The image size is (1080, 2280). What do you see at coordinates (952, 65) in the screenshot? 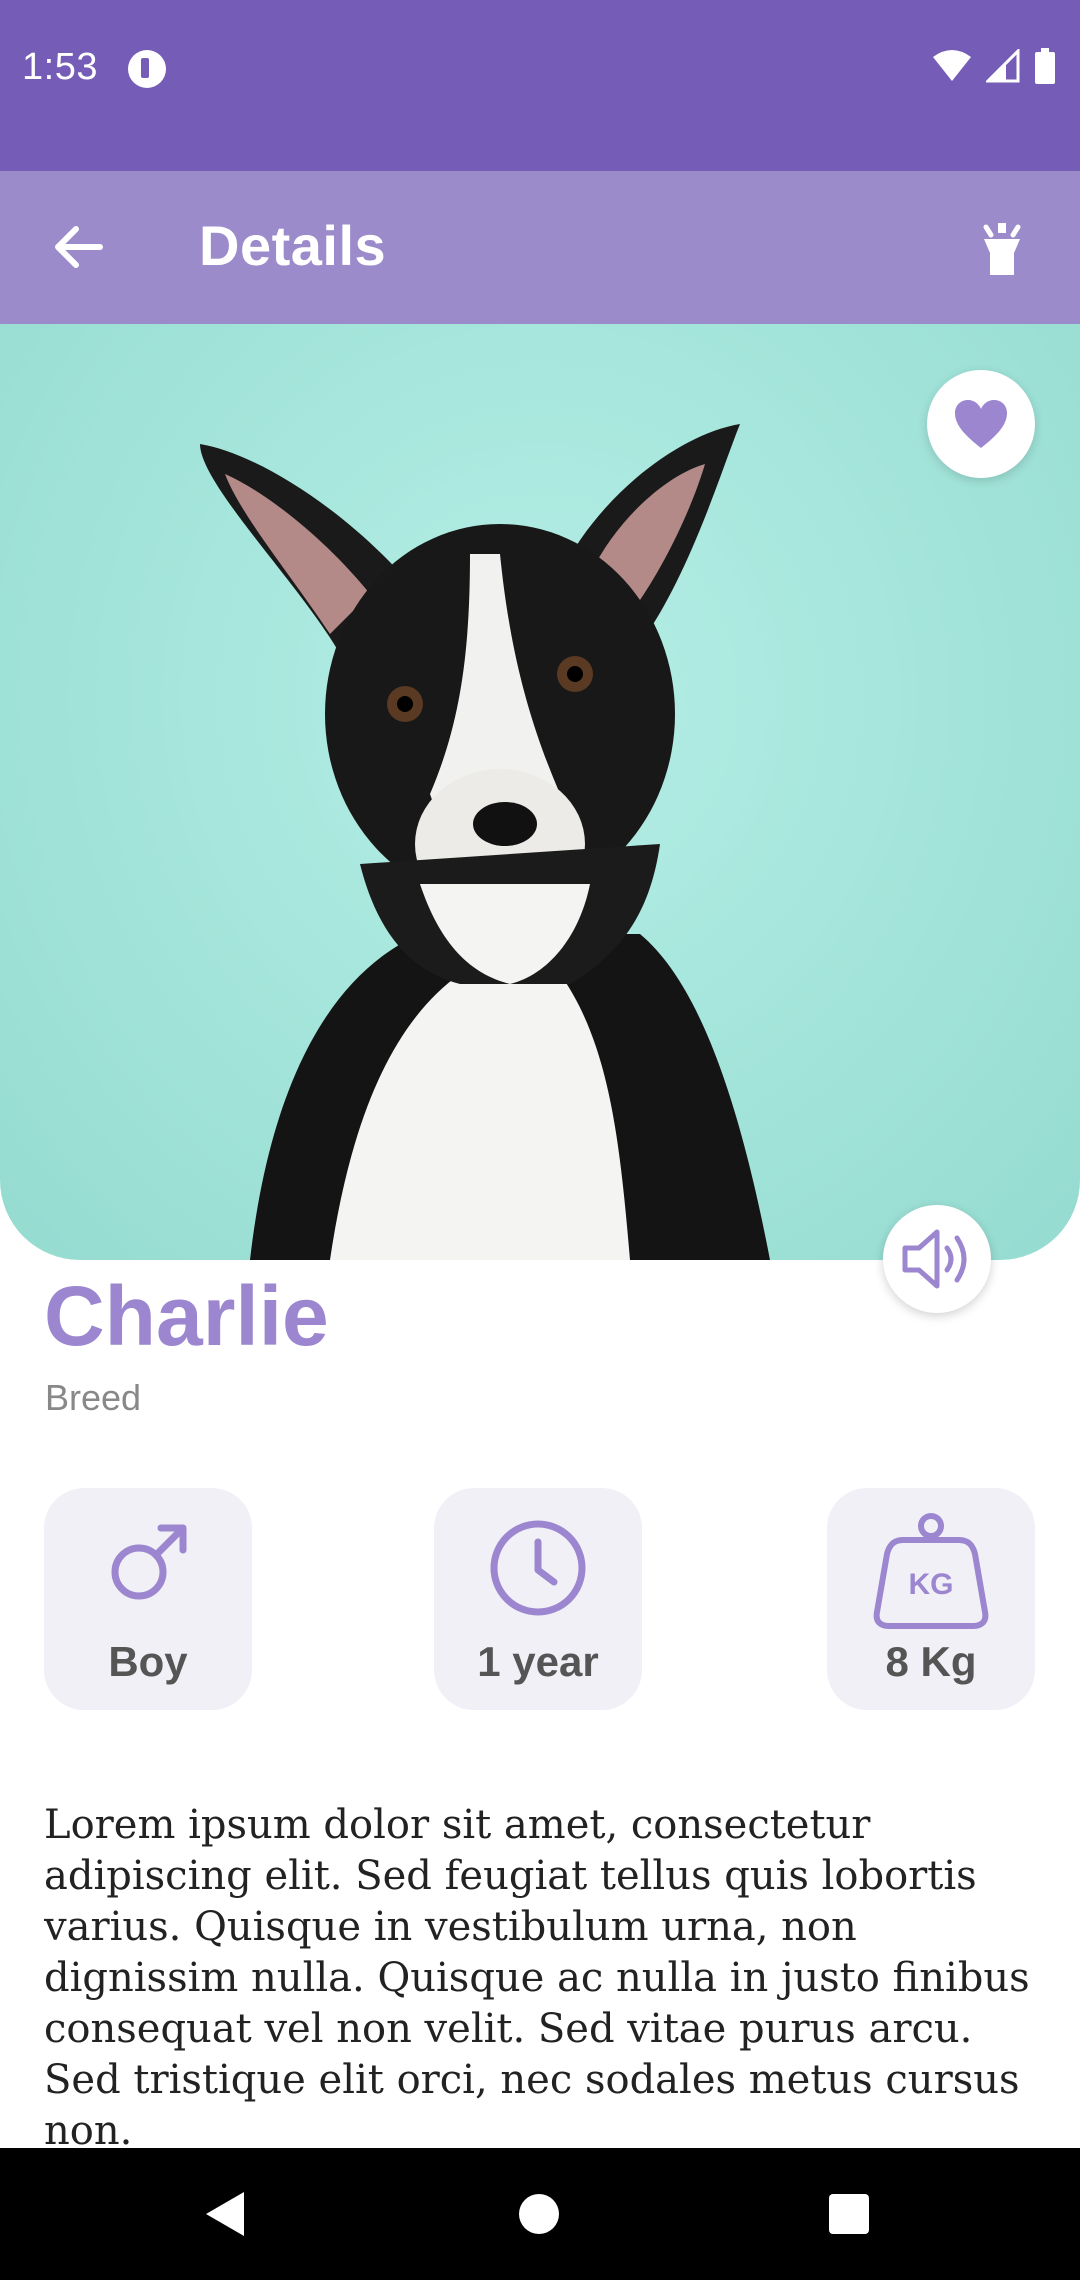
I see `wifi-icon` at bounding box center [952, 65].